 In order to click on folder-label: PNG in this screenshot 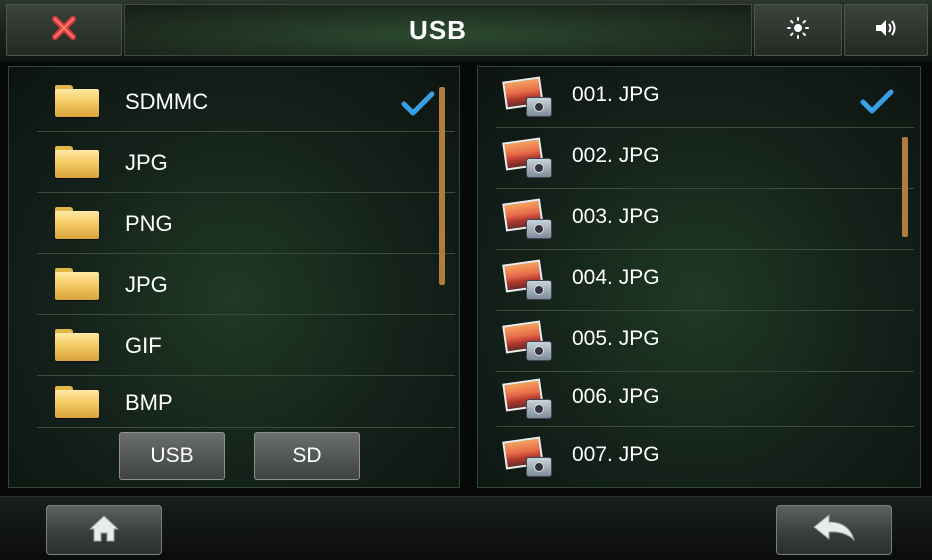, I will do `click(149, 223)`.